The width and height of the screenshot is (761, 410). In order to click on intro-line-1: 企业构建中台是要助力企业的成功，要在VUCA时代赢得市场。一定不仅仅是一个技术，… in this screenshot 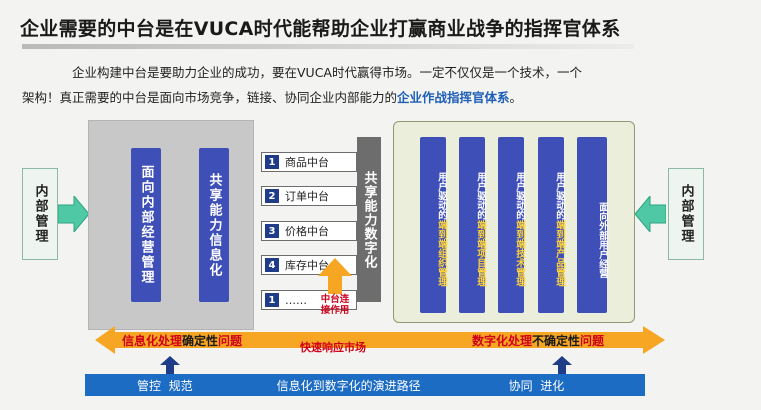, I will do `click(327, 72)`.